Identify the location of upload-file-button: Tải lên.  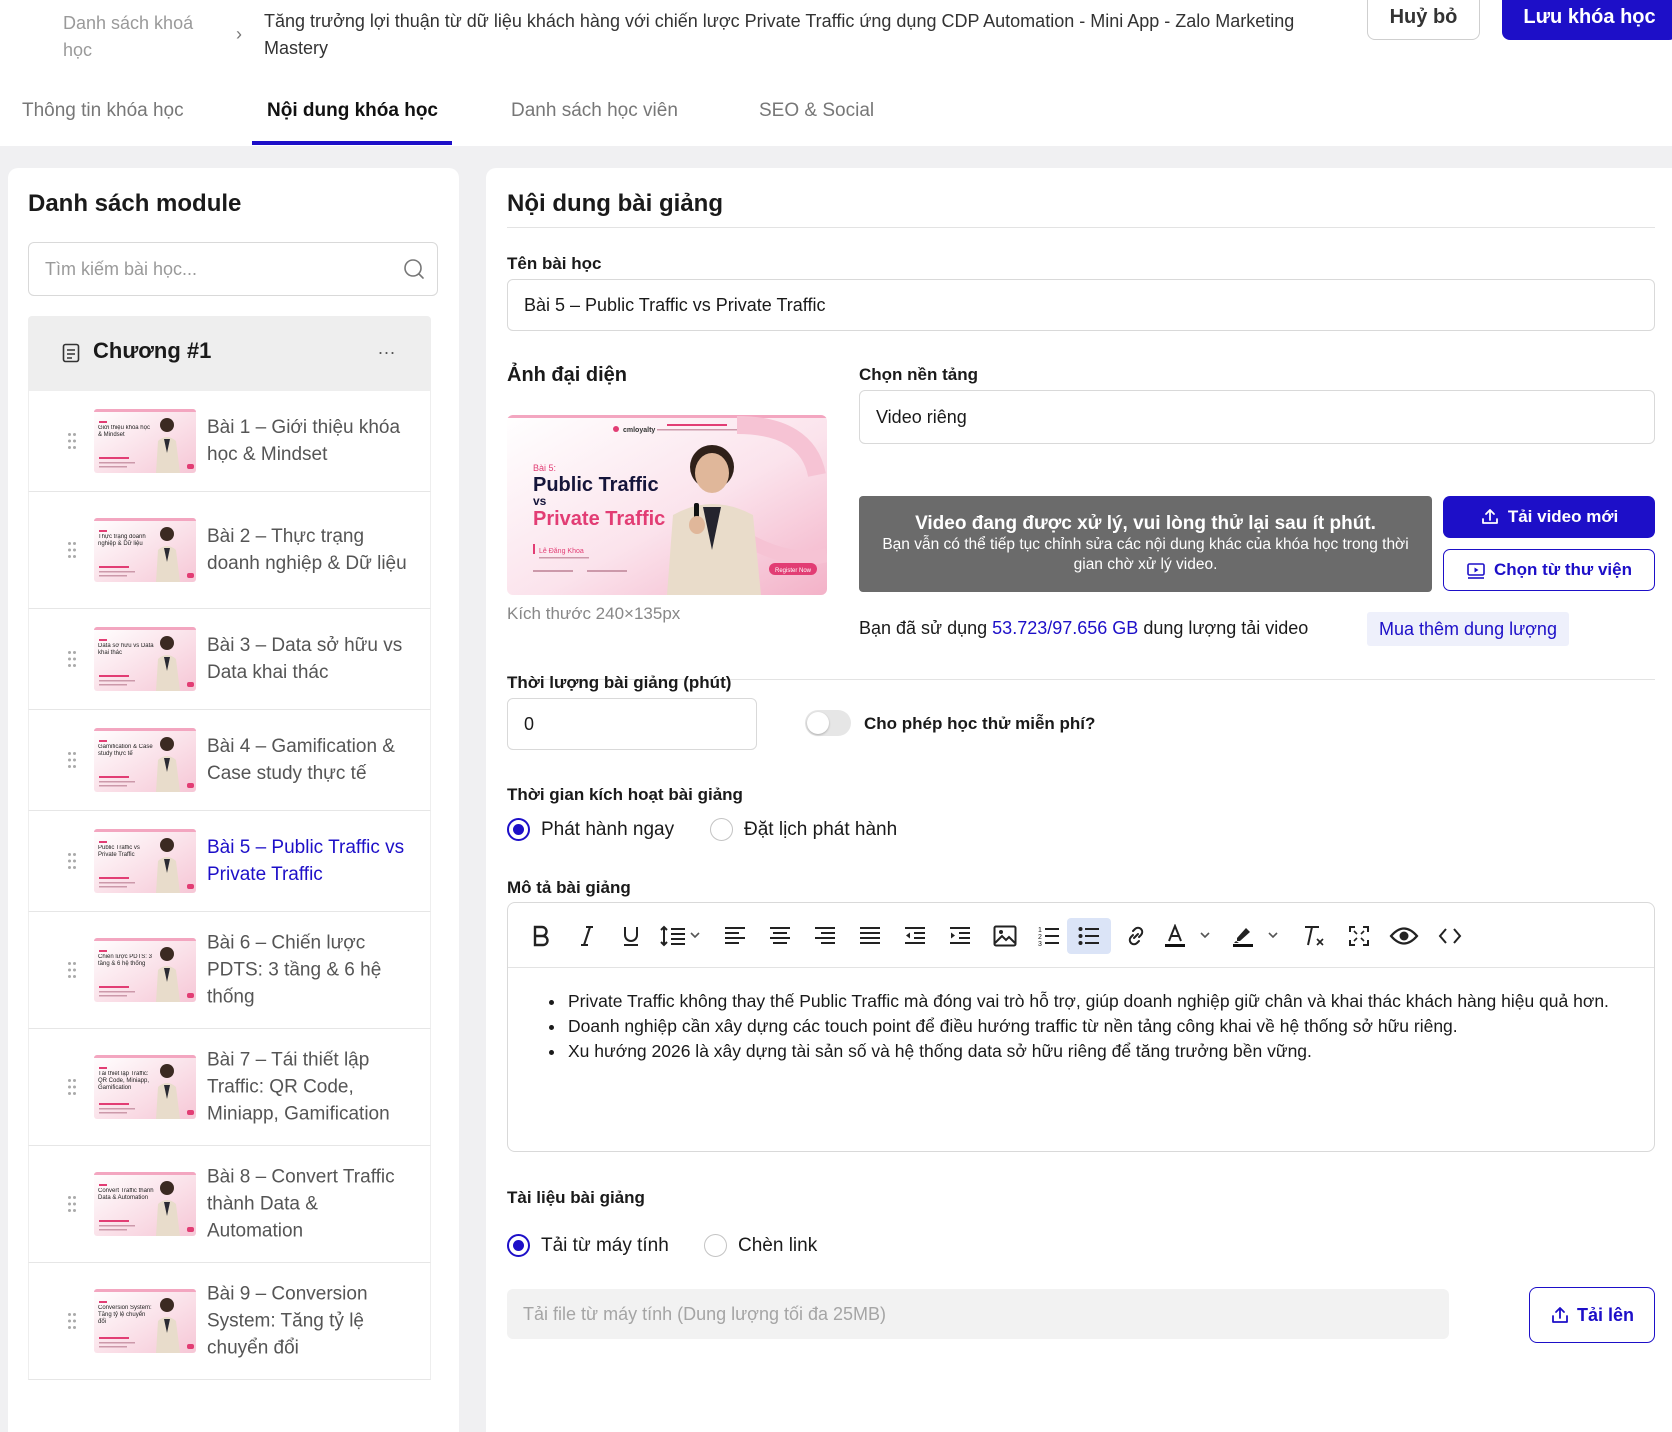
(1592, 1315).